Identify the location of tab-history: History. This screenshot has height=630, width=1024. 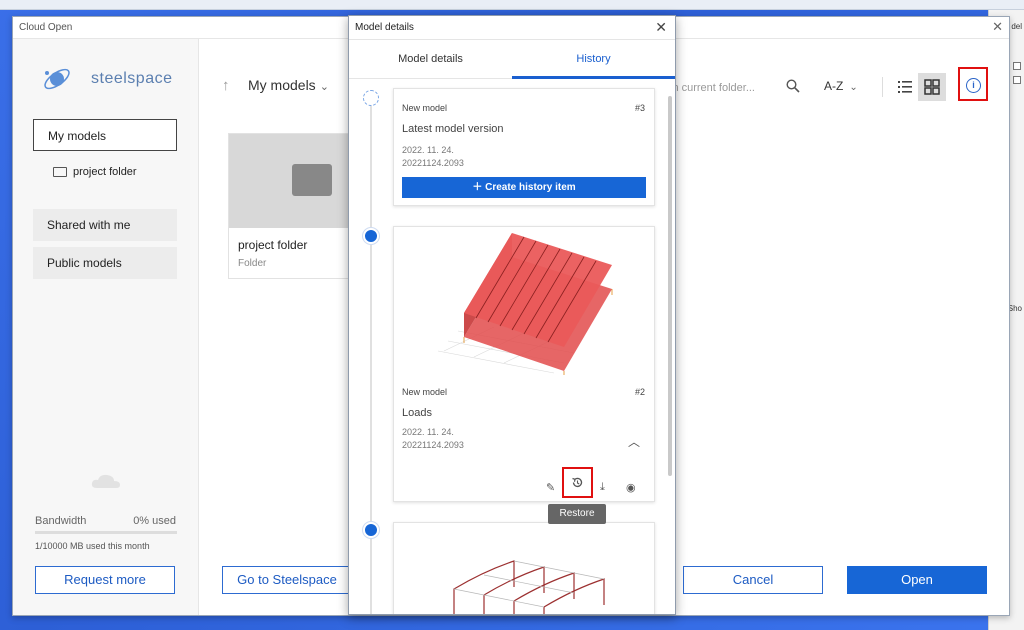
(593, 60).